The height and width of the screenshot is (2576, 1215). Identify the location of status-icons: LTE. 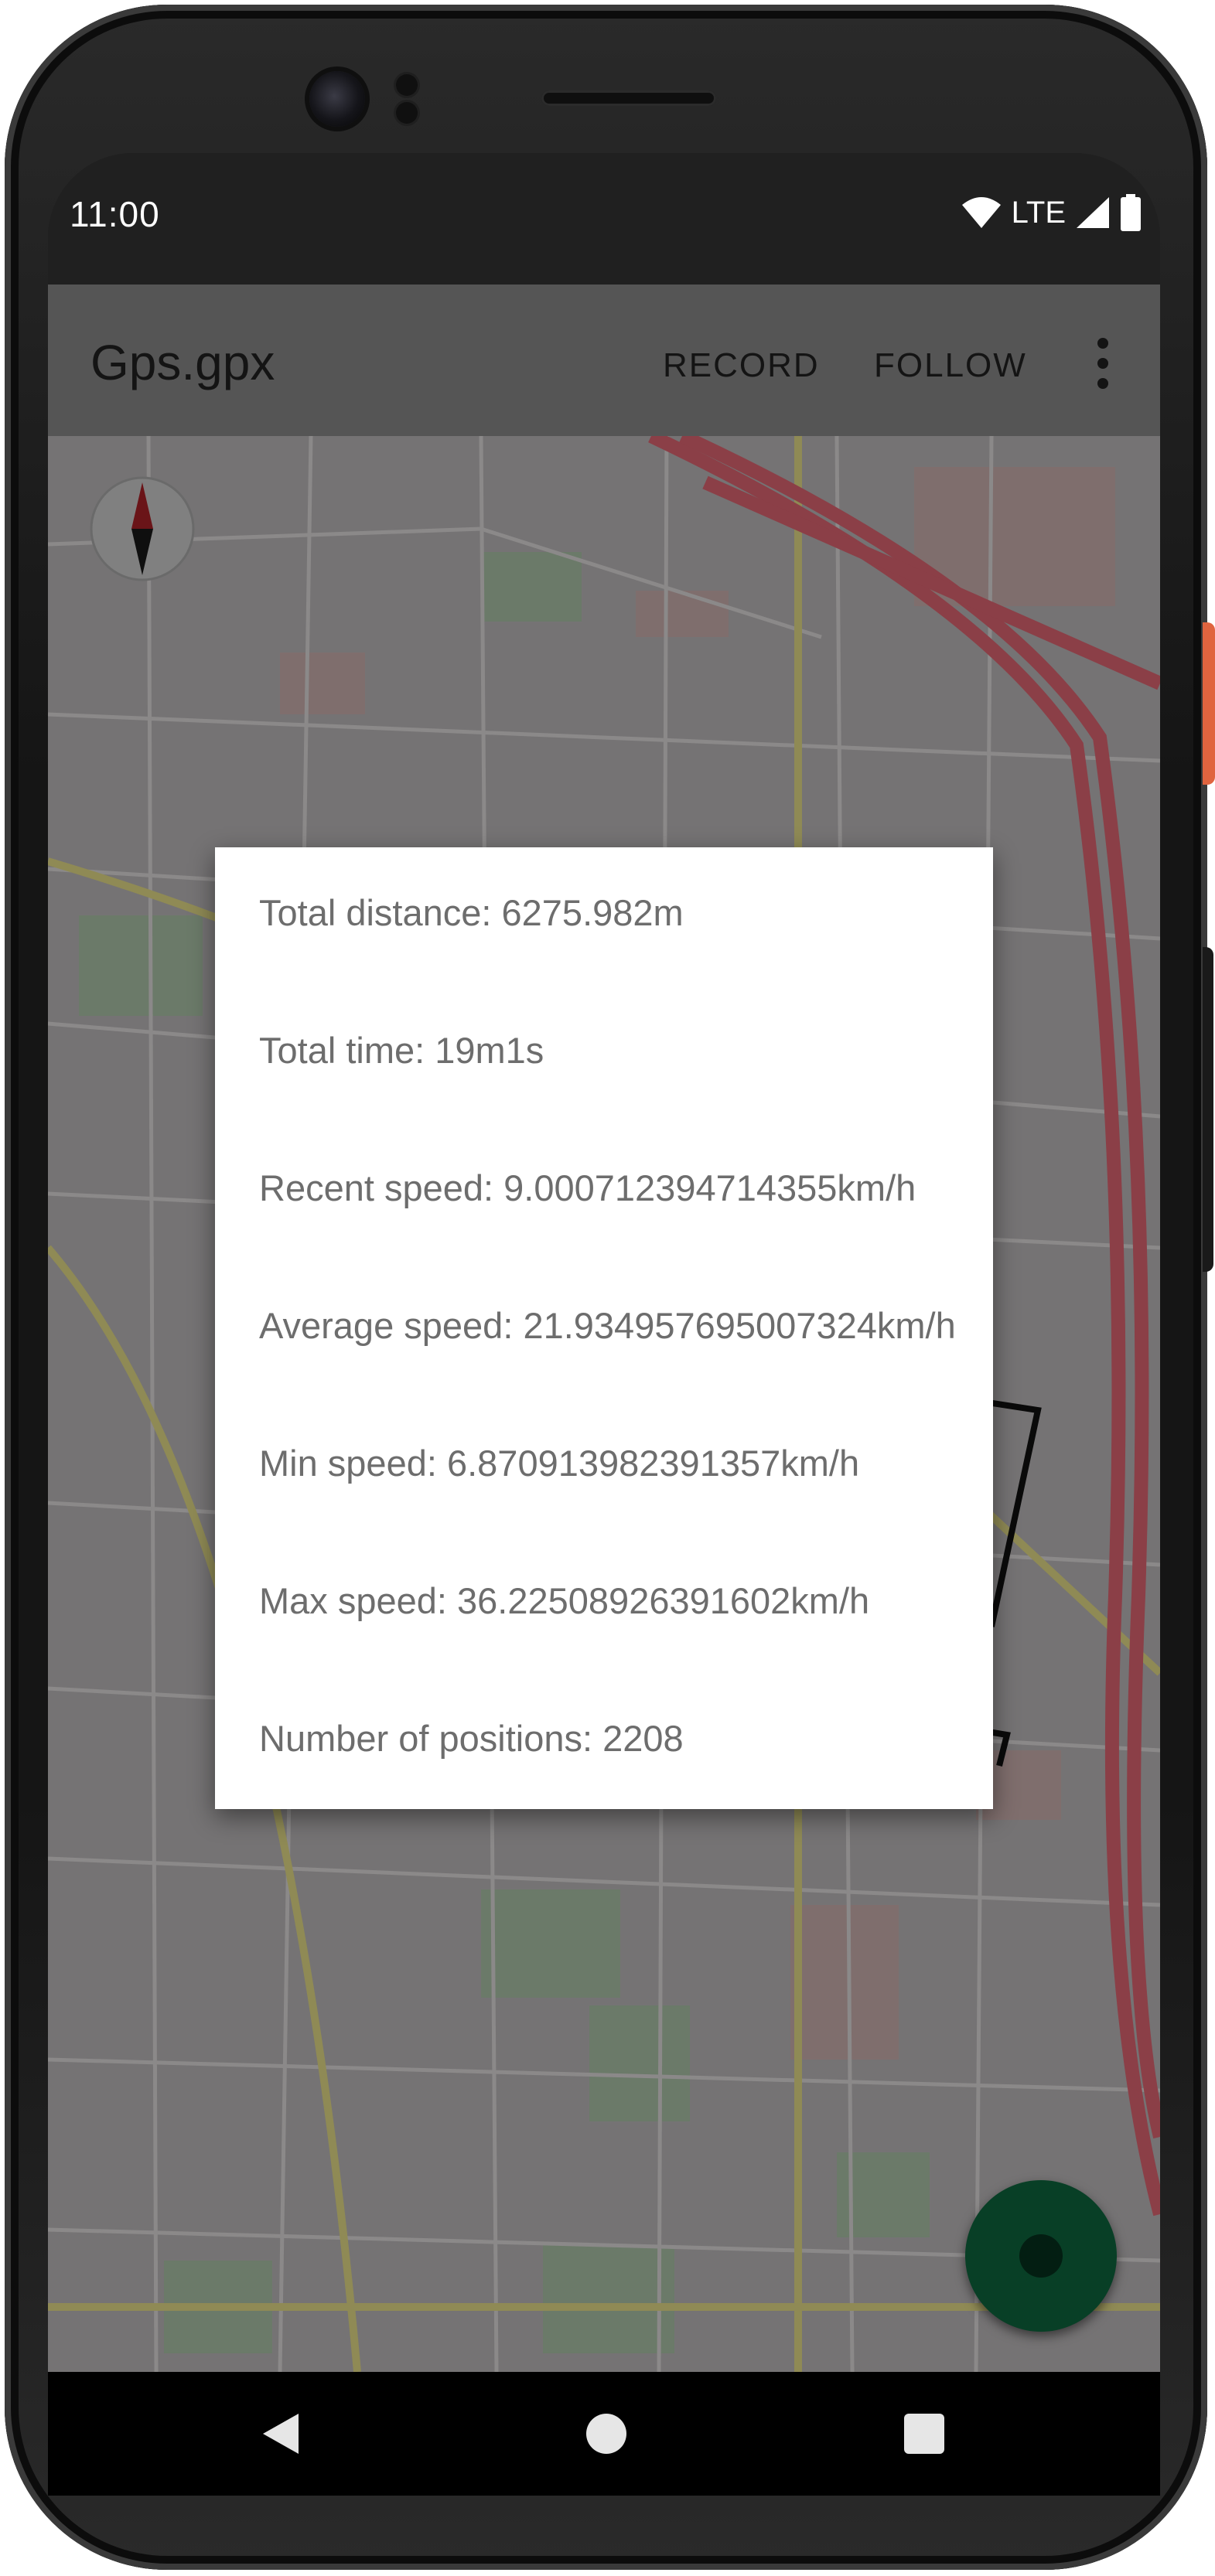
(1051, 213).